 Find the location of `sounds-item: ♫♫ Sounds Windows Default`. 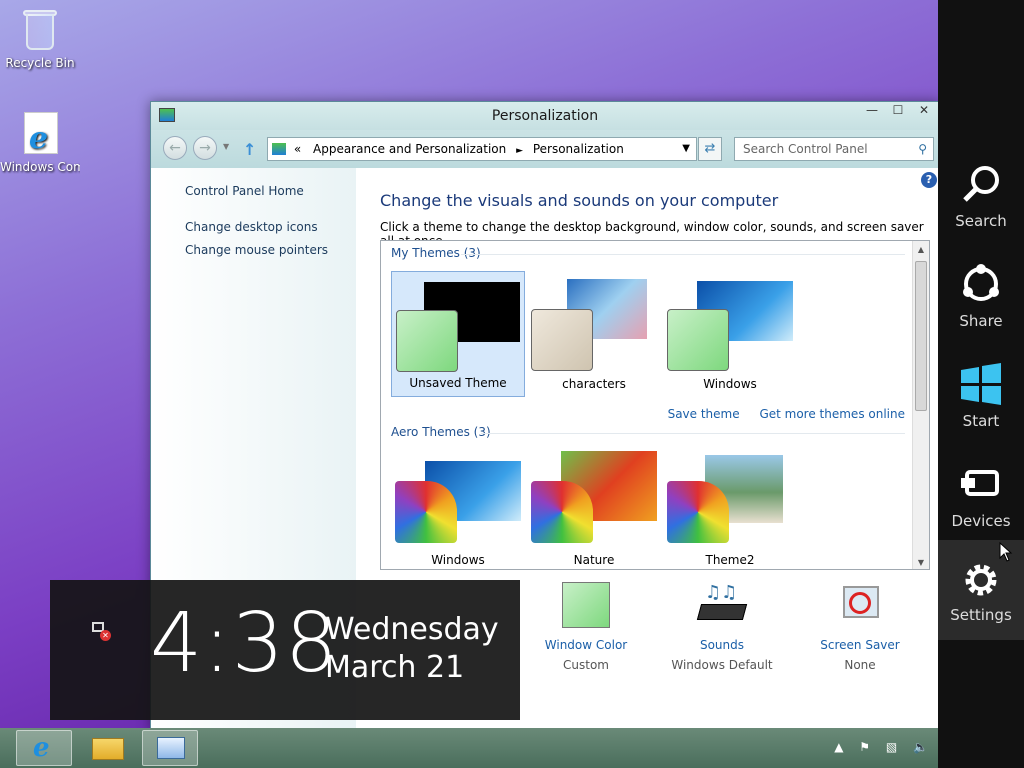

sounds-item: ♫♫ Sounds Windows Default is located at coordinates (722, 627).